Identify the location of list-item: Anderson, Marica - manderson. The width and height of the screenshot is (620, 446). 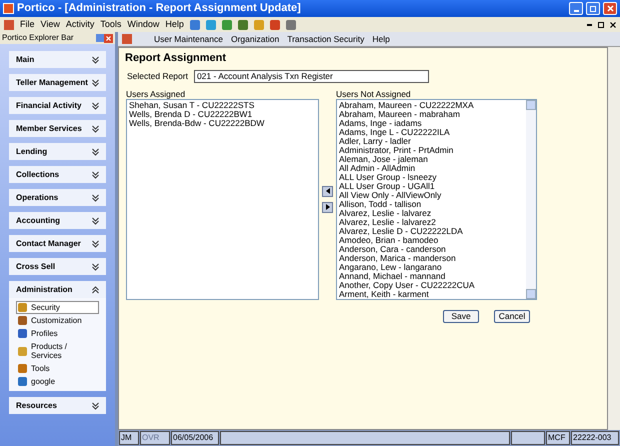
(431, 258).